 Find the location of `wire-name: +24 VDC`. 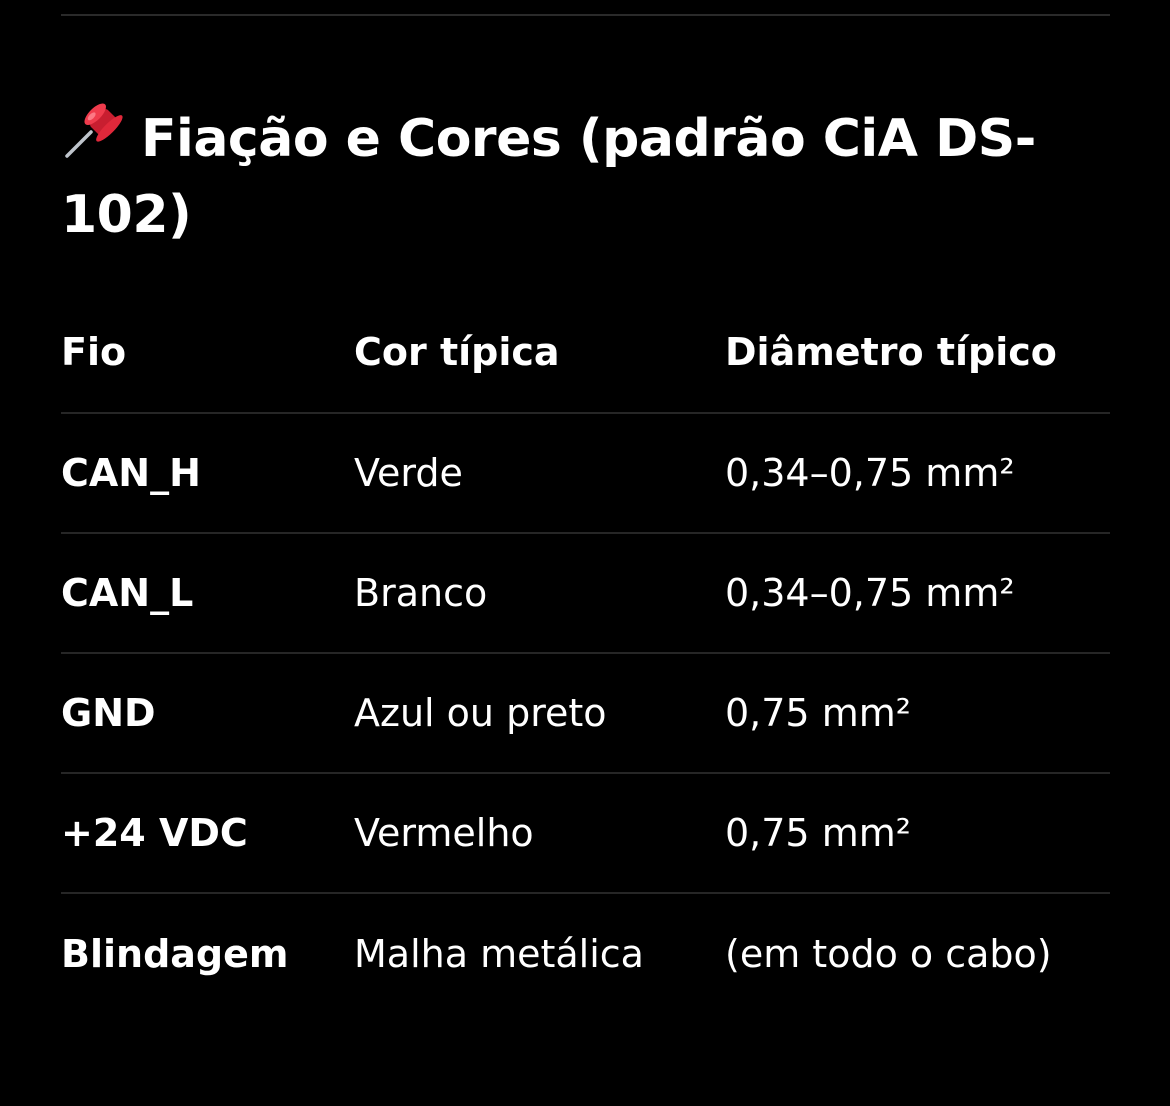

wire-name: +24 VDC is located at coordinates (154, 833).